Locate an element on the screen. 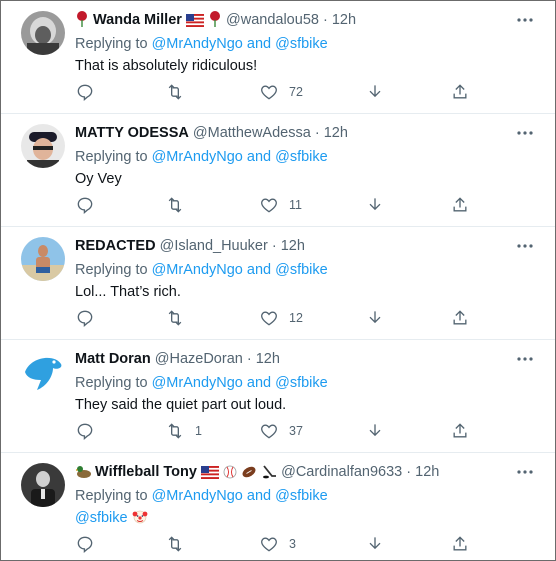 The height and width of the screenshot is (561, 556). football-emoji is located at coordinates (249, 474).